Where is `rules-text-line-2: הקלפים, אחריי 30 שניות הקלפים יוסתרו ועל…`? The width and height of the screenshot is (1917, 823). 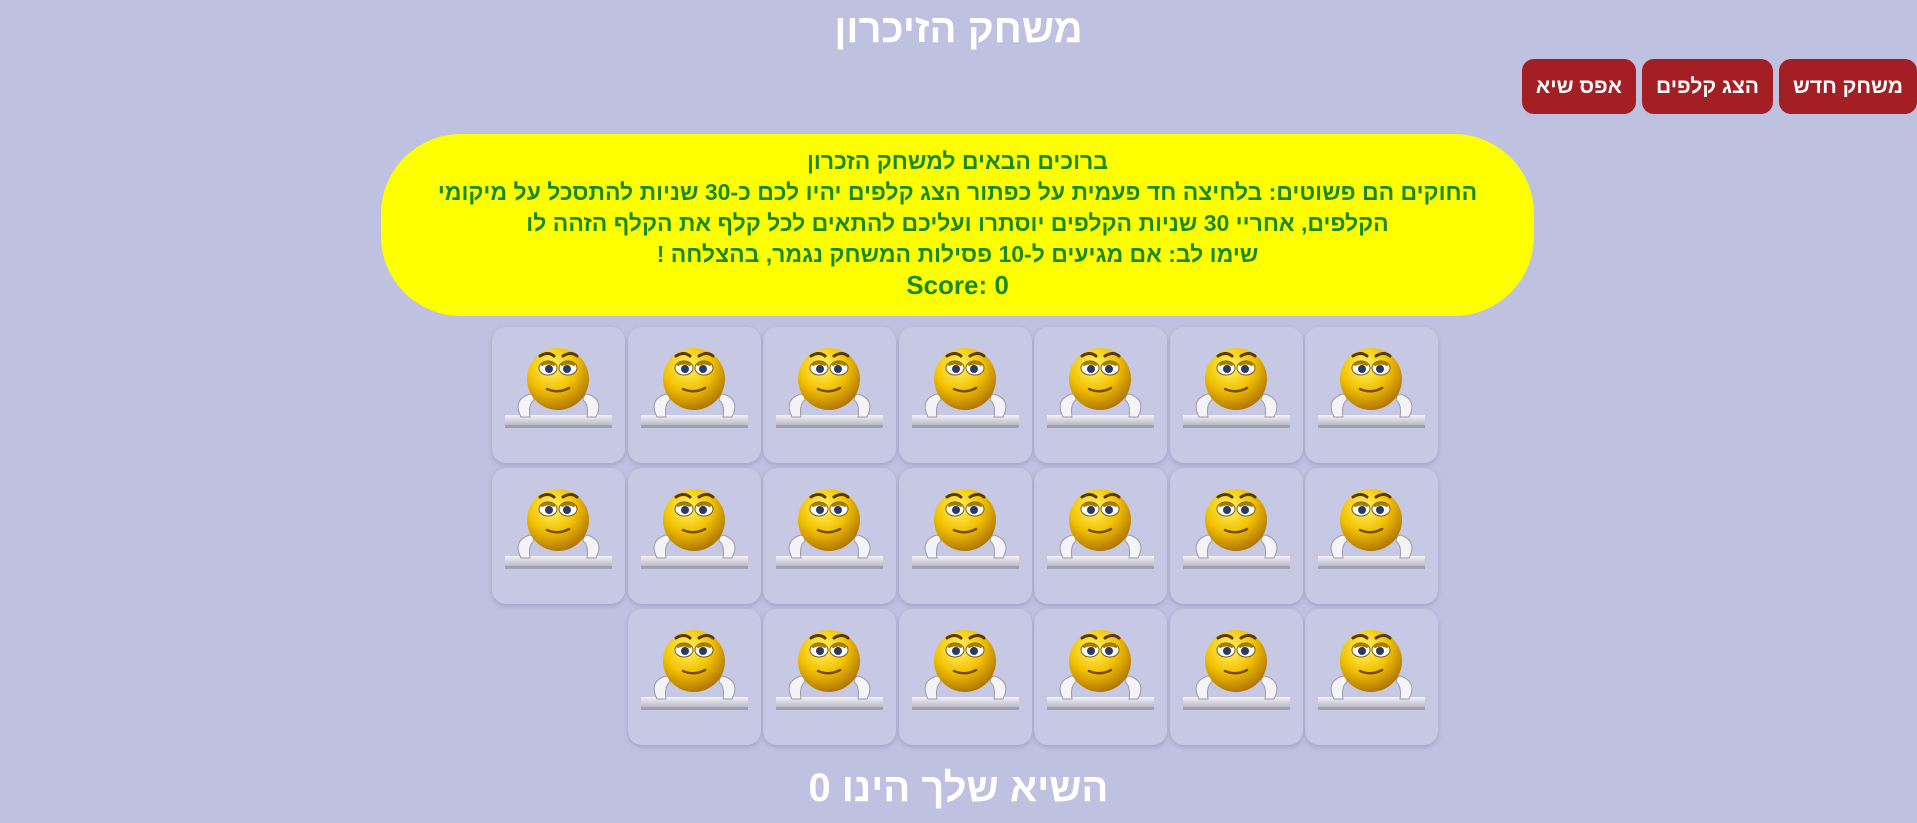 rules-text-line-2: הקלפים, אחריי 30 שניות הקלפים יוסתרו ועל… is located at coordinates (957, 223).